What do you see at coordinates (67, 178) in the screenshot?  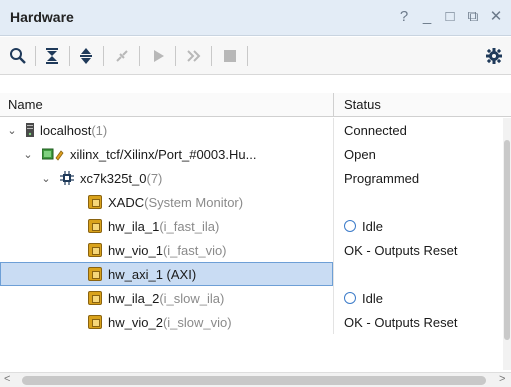 I see `chip-icon` at bounding box center [67, 178].